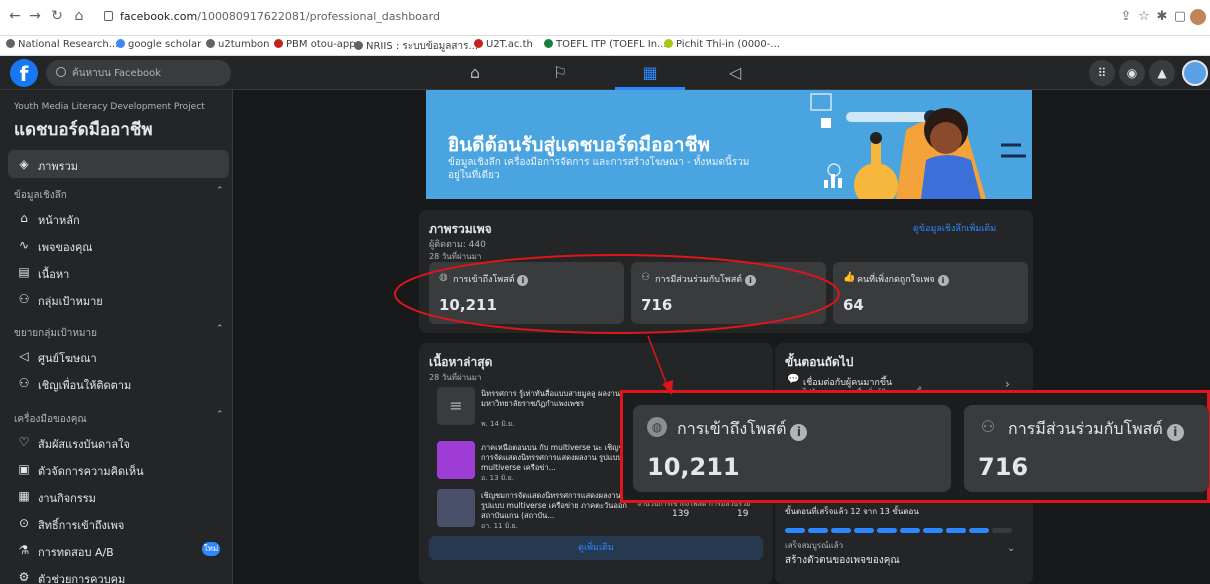 Image resolution: width=1210 pixels, height=584 pixels. Describe the element at coordinates (118, 218) in the screenshot. I see `sidebar-item-home: ⌂ หน้าหลัก` at that location.